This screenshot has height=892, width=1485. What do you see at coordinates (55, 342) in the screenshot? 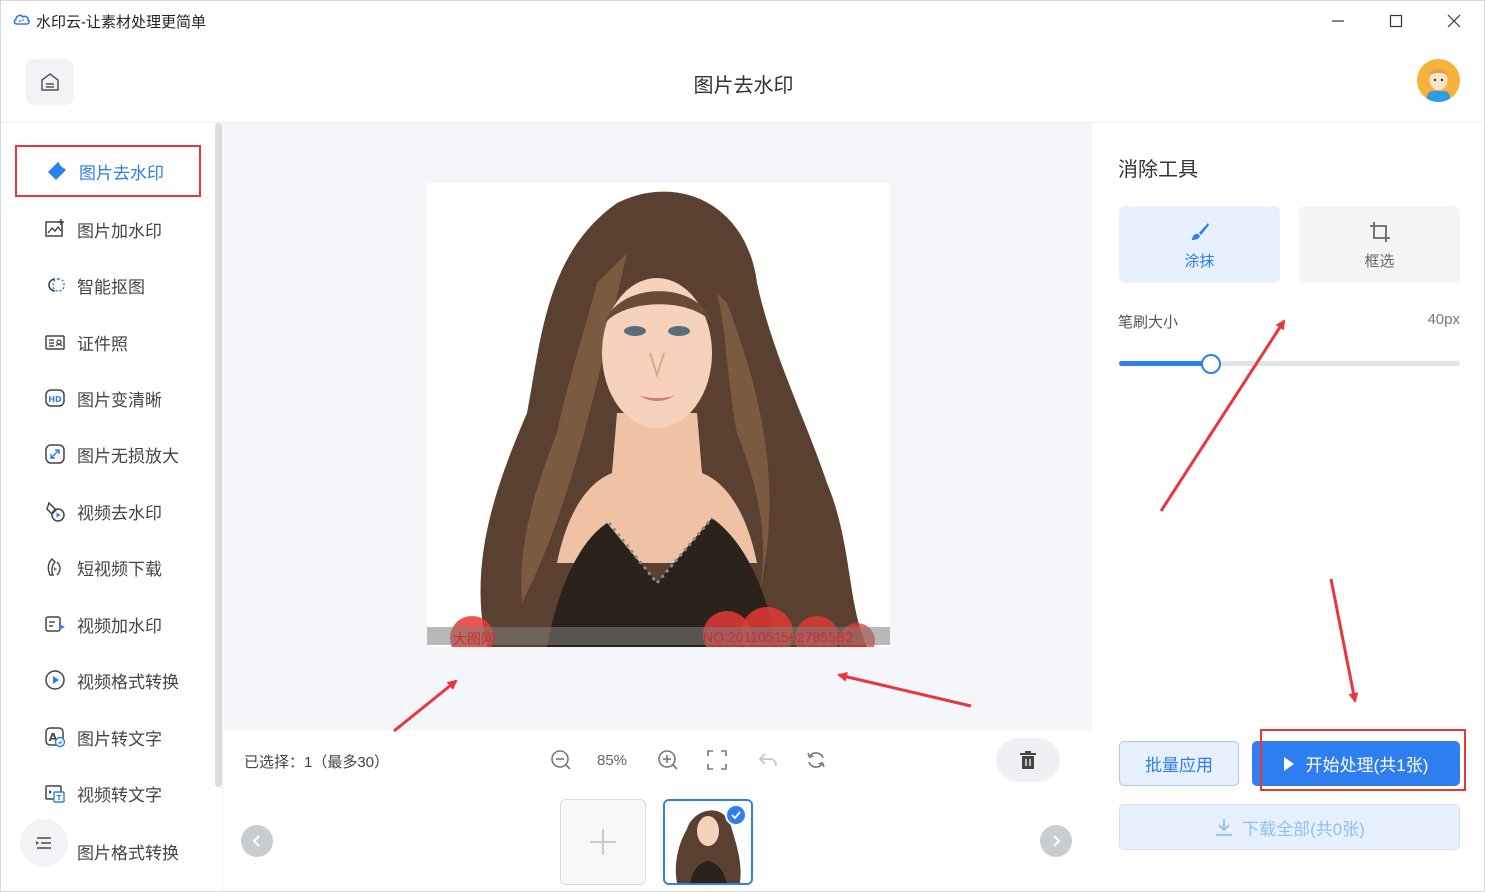
I see `id-card-icon` at bounding box center [55, 342].